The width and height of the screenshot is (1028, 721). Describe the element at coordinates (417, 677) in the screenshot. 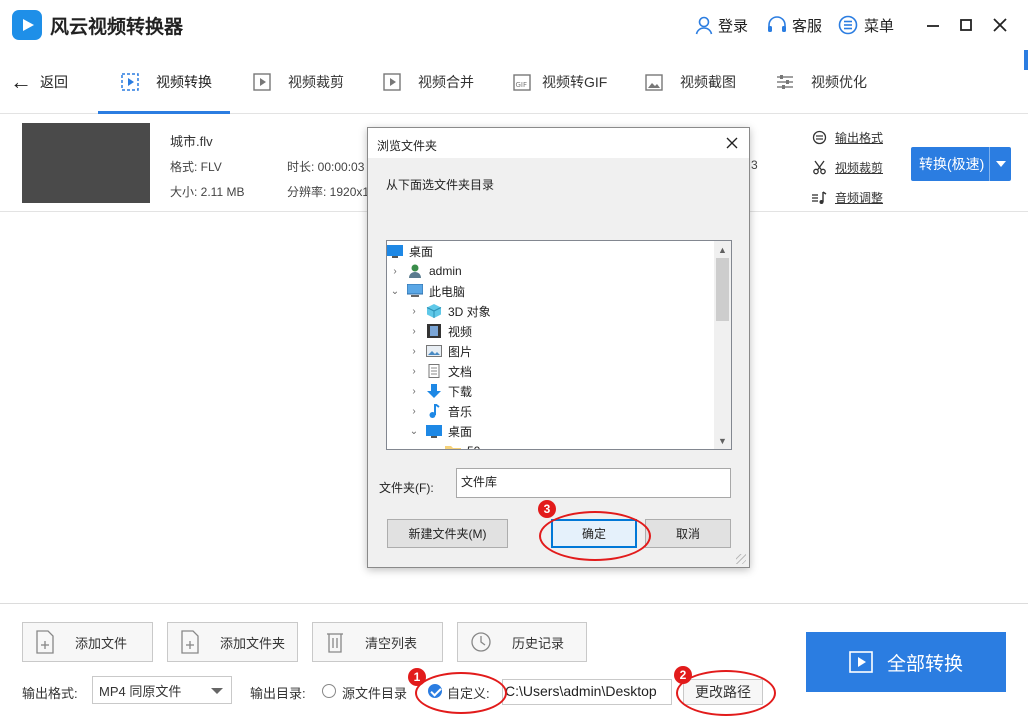

I see `annotation-badge-1: 1` at that location.